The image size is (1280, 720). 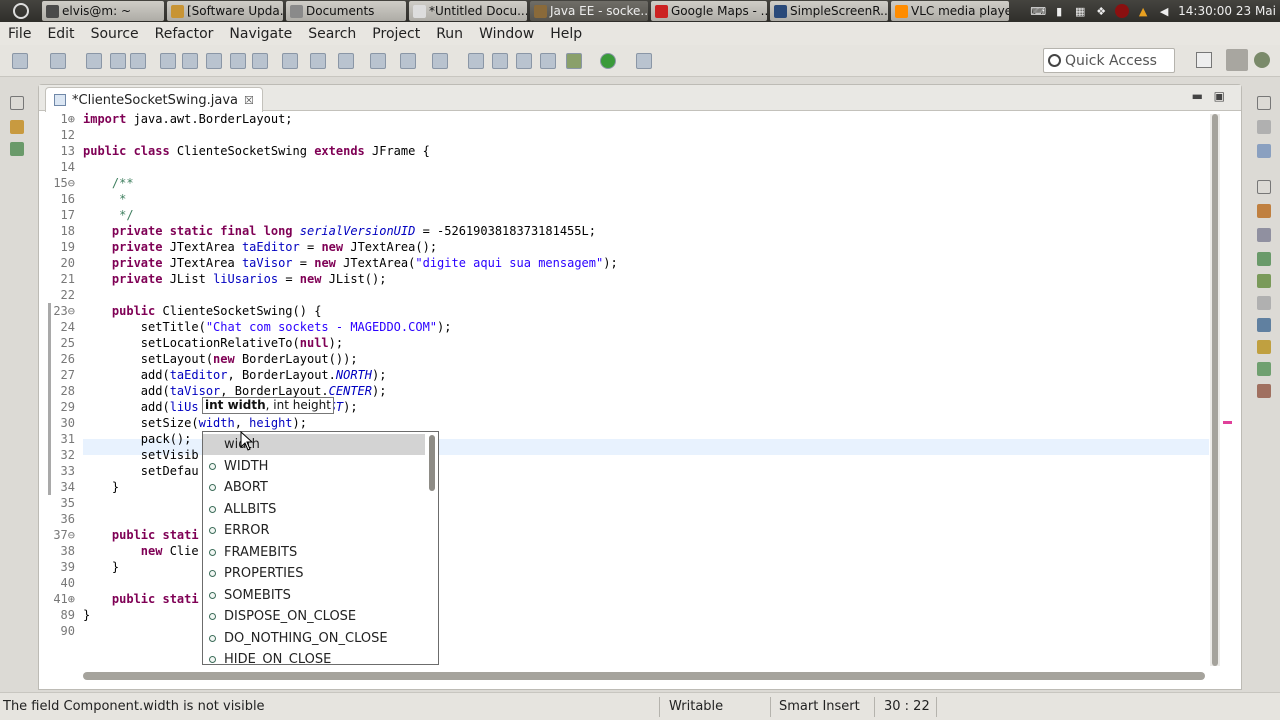 I want to click on resume-icon, so click(x=476, y=61).